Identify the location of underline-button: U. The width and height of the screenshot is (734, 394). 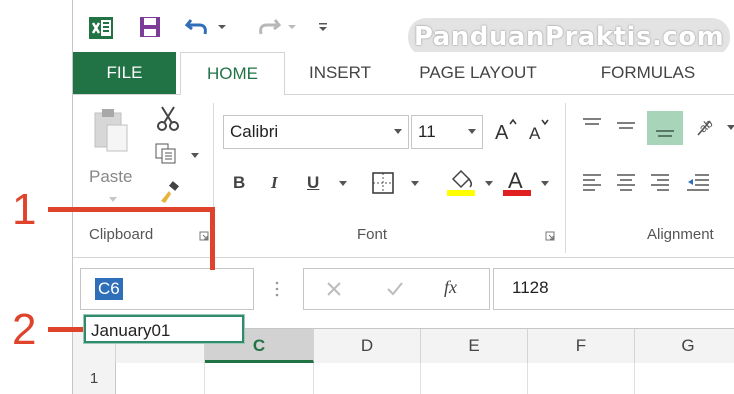
(313, 183).